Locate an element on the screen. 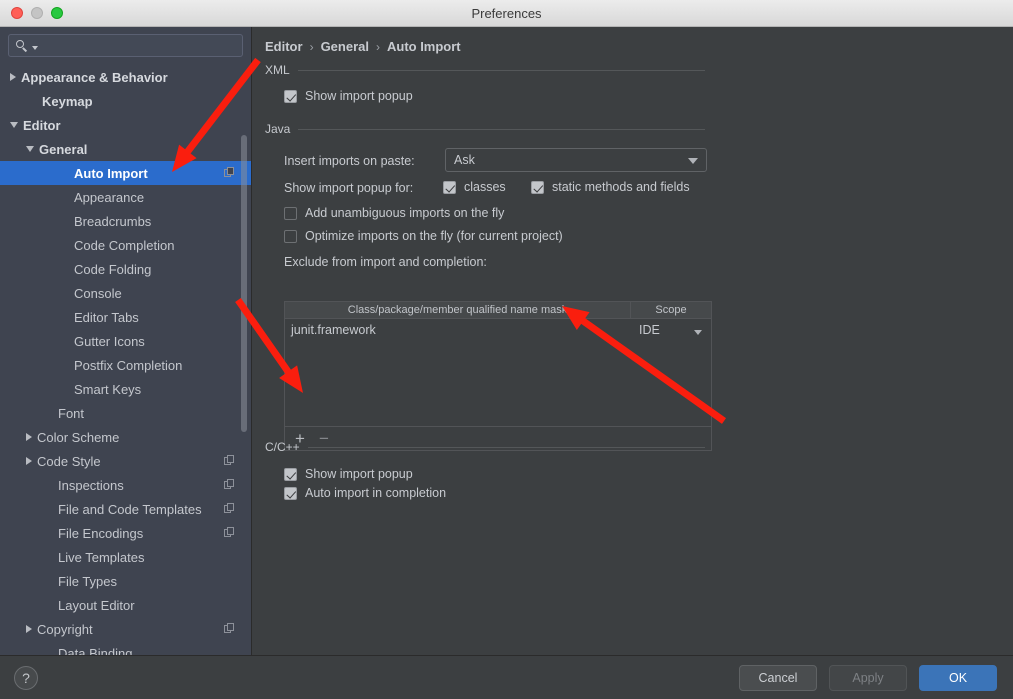 This screenshot has width=1013, height=699. sidebar-item-layout-editor: Layout Editor is located at coordinates (125, 605).